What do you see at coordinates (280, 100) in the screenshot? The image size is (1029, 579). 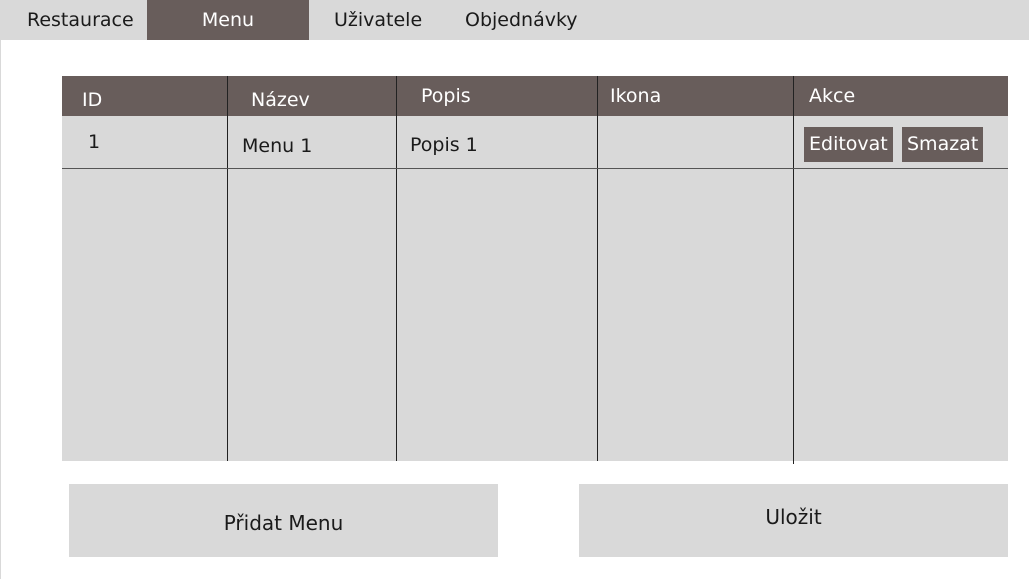 I see `column-header-name: Název` at bounding box center [280, 100].